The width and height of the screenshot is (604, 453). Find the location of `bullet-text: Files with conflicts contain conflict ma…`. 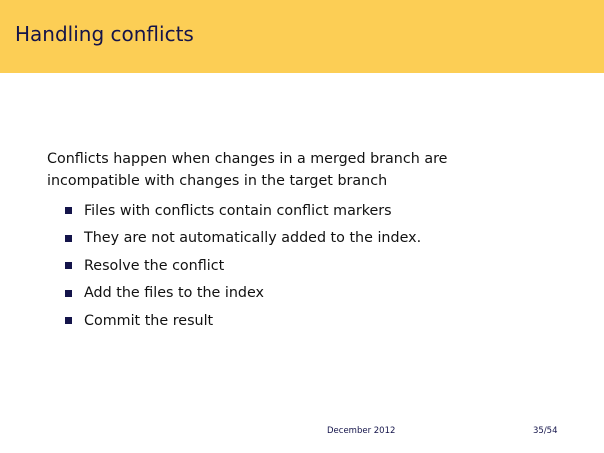

bullet-text: Files with conflicts contain conflict ma… is located at coordinates (238, 210).